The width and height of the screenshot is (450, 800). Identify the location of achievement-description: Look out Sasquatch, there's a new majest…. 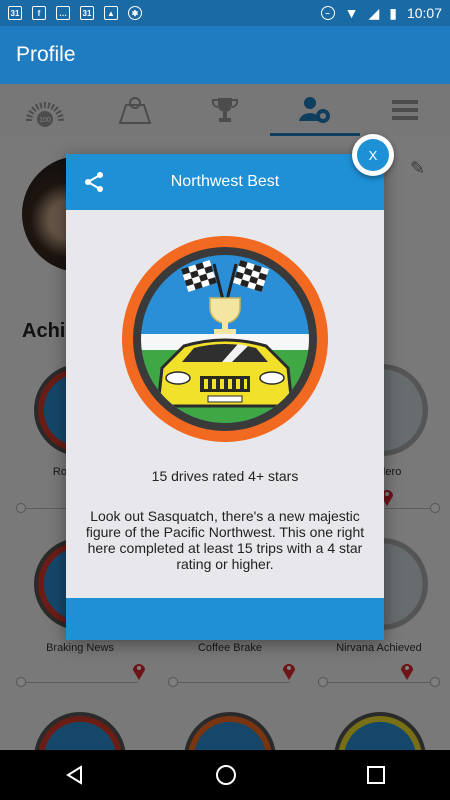
(225, 540).